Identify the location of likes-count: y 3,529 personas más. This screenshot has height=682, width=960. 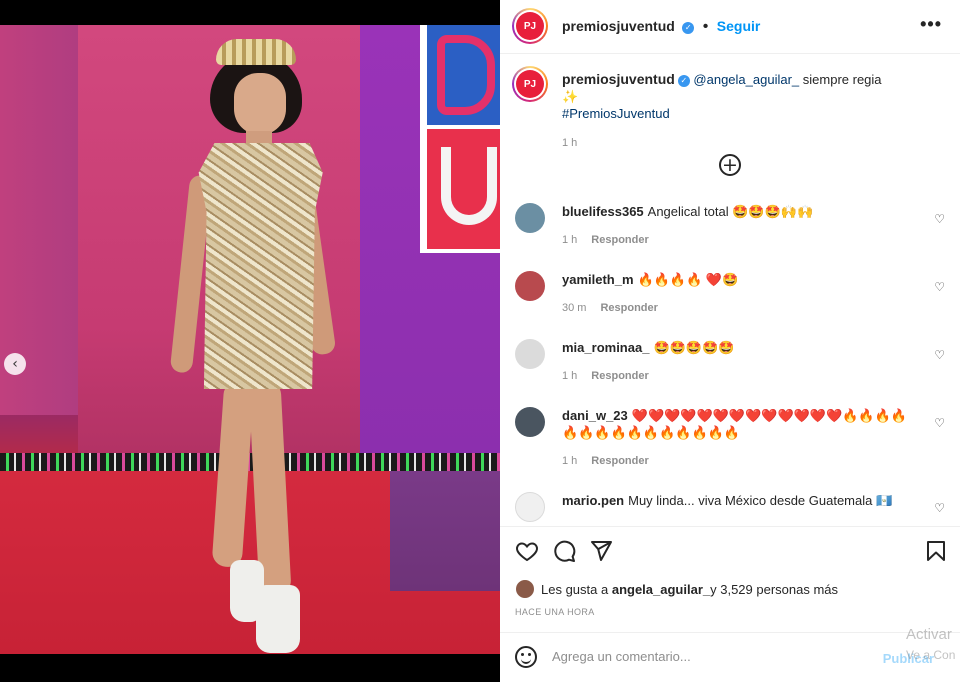
(774, 589).